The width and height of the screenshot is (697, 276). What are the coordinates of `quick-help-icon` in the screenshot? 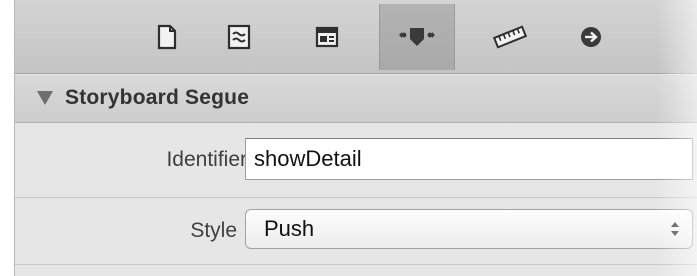 It's located at (239, 37).